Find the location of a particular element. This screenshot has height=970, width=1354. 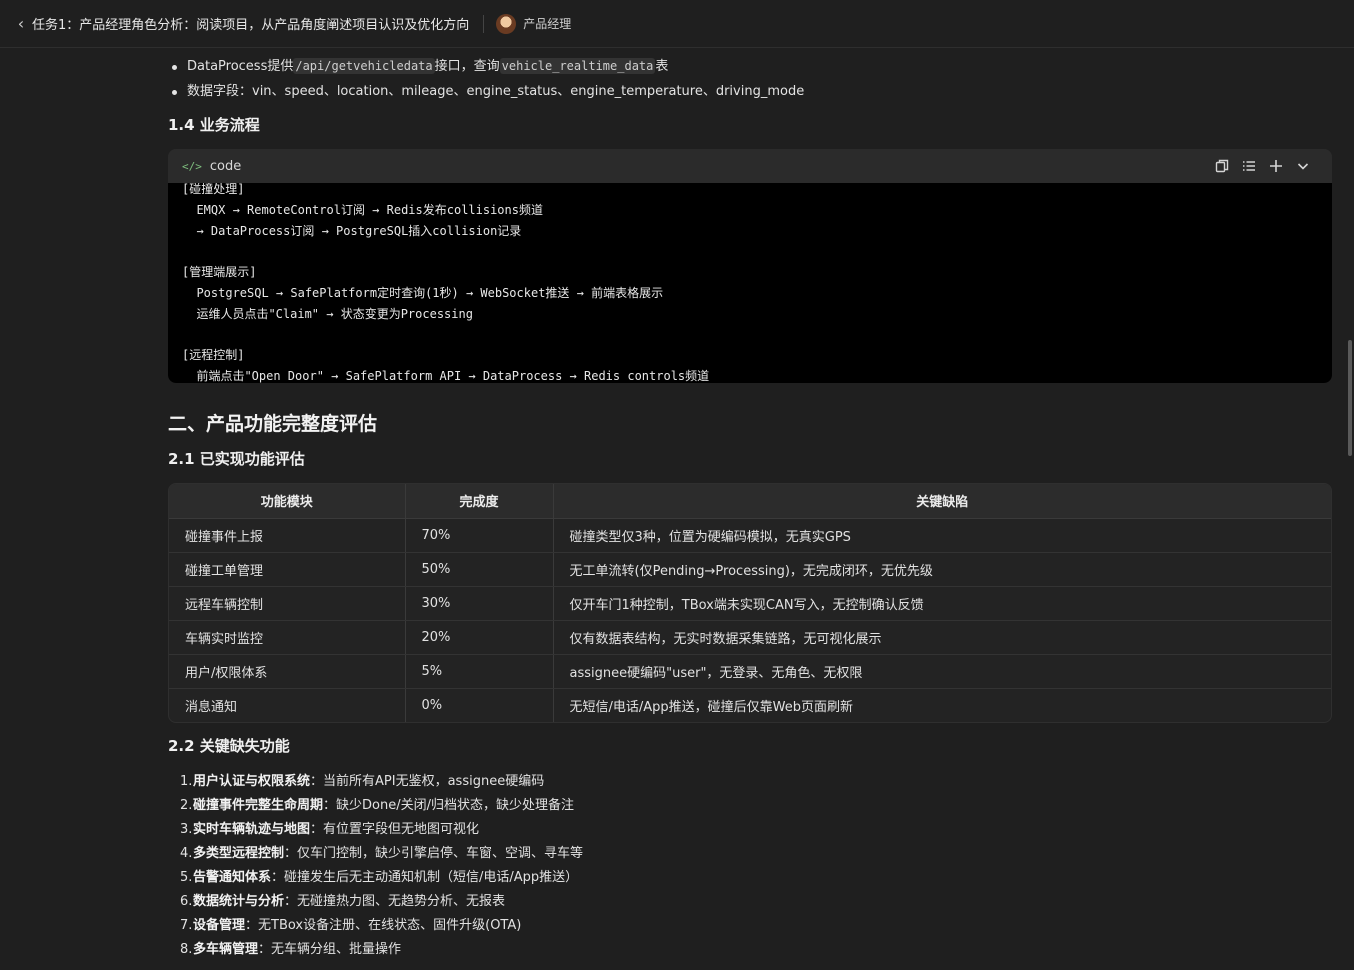

chevron-down-icon is located at coordinates (1302, 166).